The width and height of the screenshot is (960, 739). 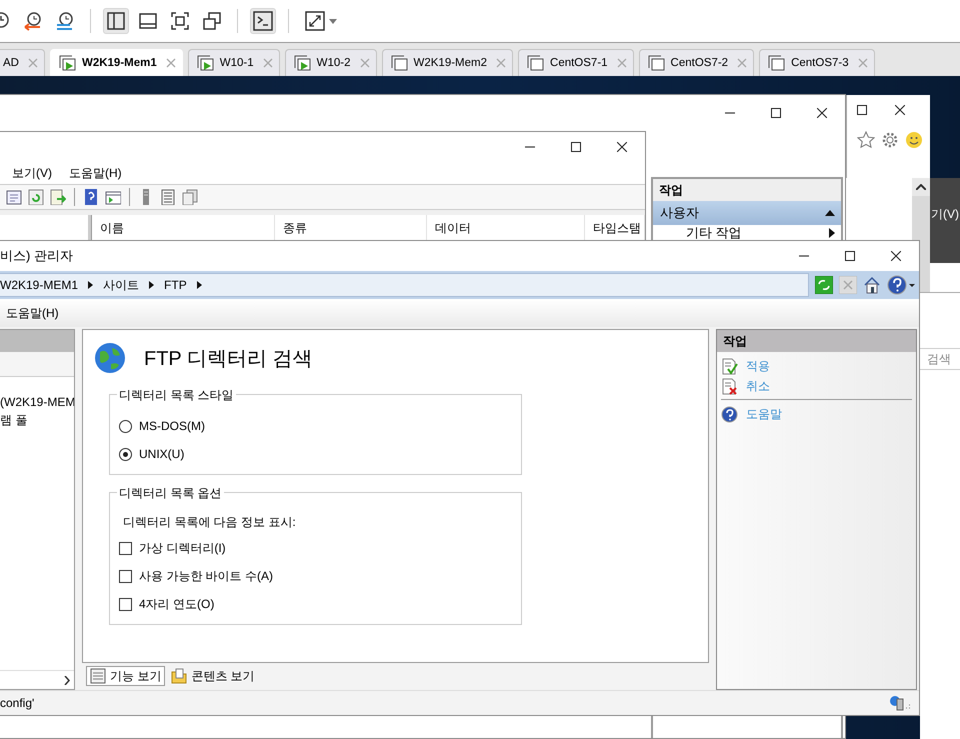 I want to click on vm-tab: AD, so click(x=22, y=62).